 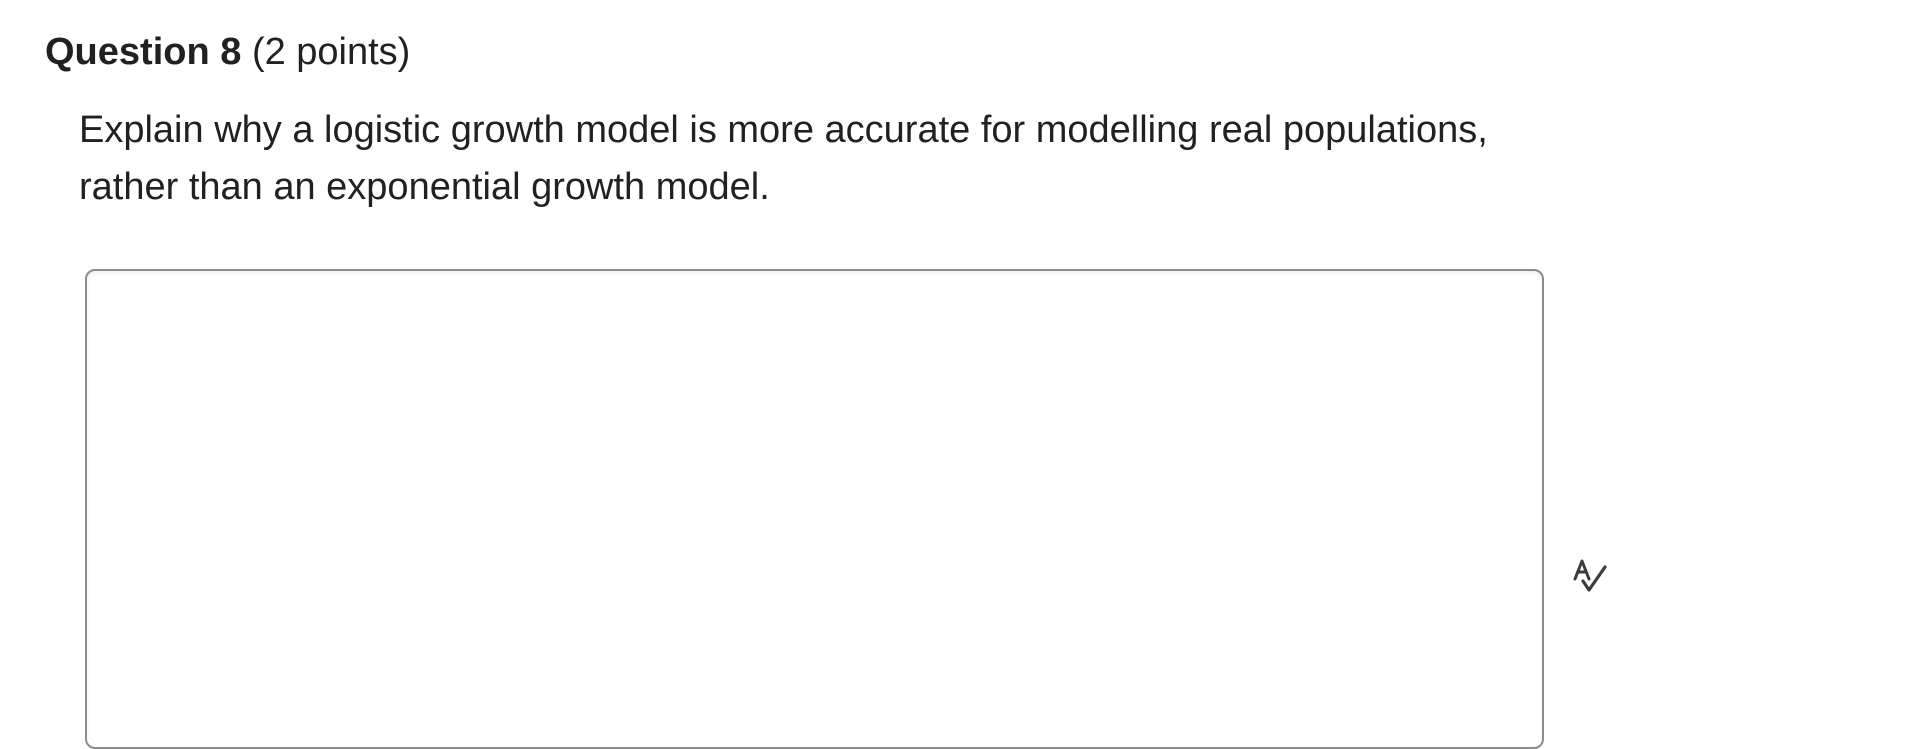 I want to click on question-title: Question 8, so click(x=143, y=52).